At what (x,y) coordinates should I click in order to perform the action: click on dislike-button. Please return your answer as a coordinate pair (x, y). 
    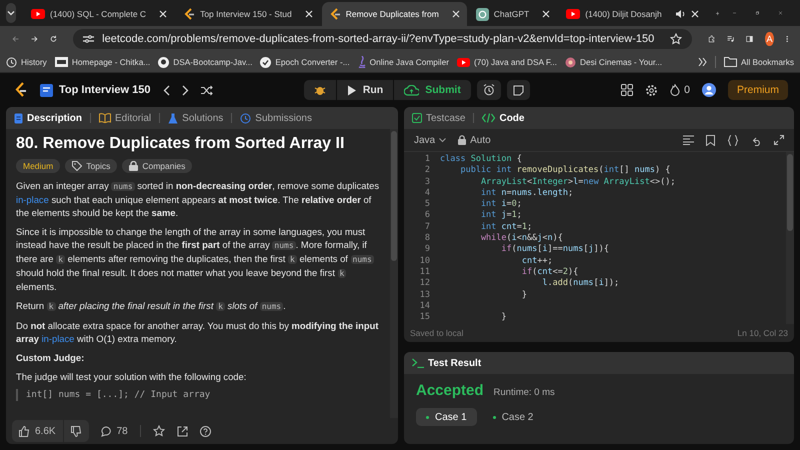
    Looking at the image, I should click on (76, 431).